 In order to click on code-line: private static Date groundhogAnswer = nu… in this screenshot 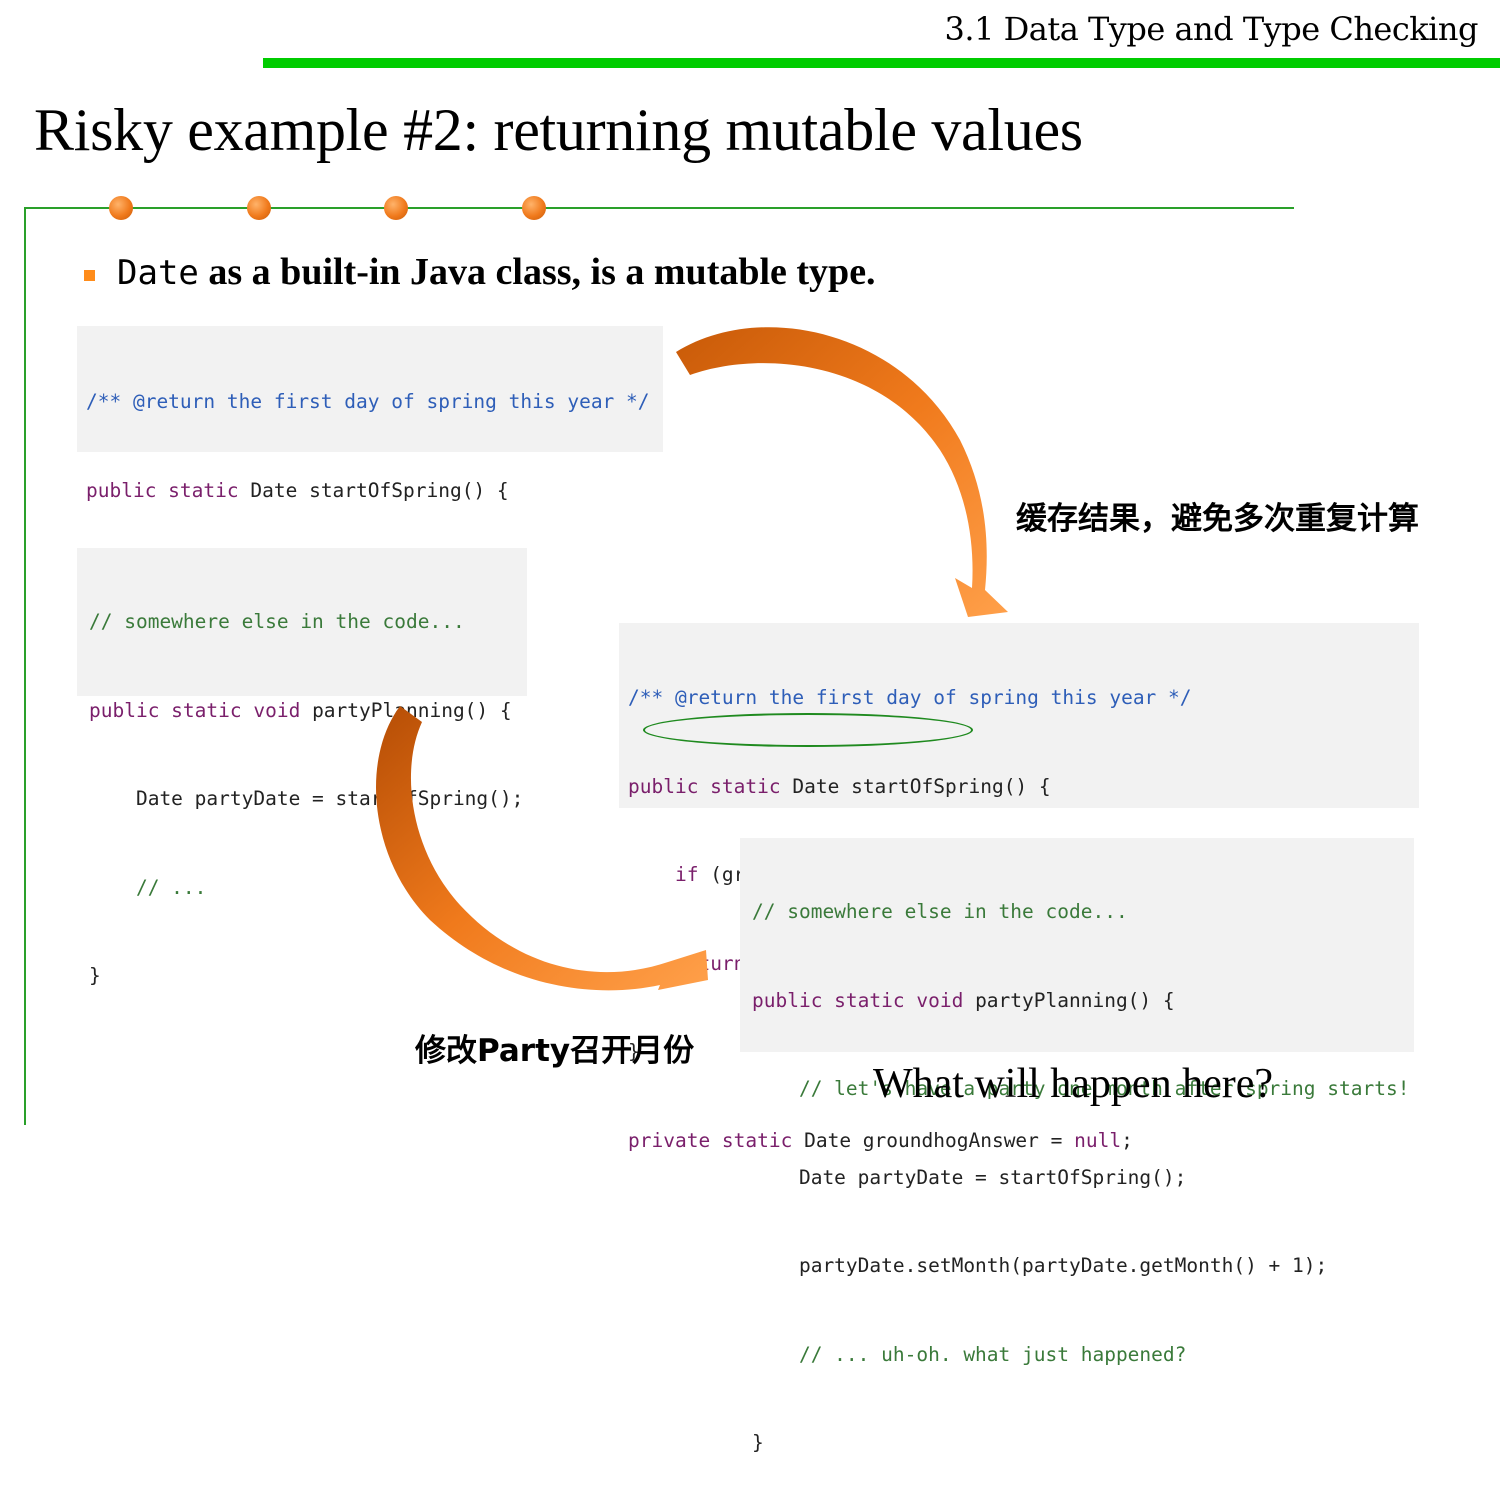, I will do `click(880, 1140)`.